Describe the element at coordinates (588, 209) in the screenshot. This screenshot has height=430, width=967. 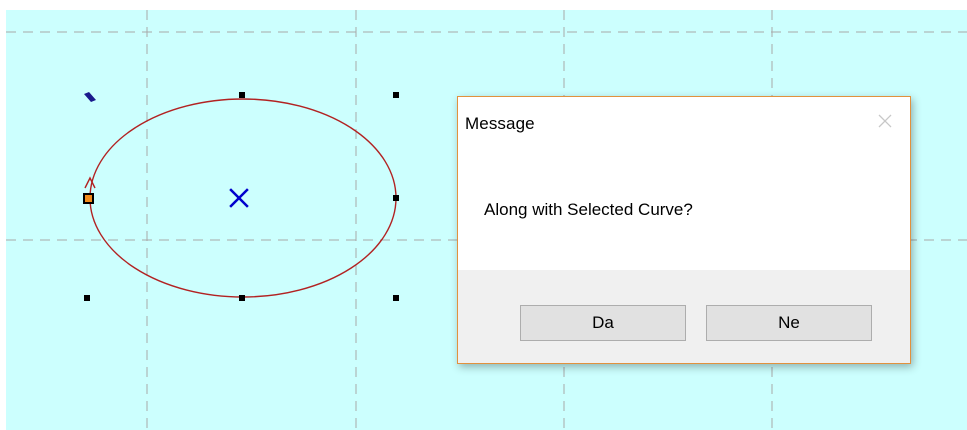
I see `dialog-message: Along with Selected Curve?` at that location.